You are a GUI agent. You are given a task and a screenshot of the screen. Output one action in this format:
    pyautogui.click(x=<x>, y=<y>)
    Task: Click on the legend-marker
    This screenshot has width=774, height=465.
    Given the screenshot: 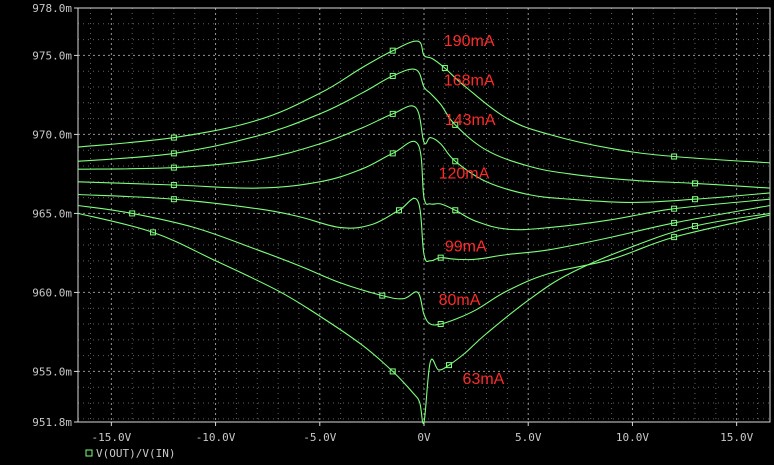 What is the action you would take?
    pyautogui.click(x=89, y=453)
    